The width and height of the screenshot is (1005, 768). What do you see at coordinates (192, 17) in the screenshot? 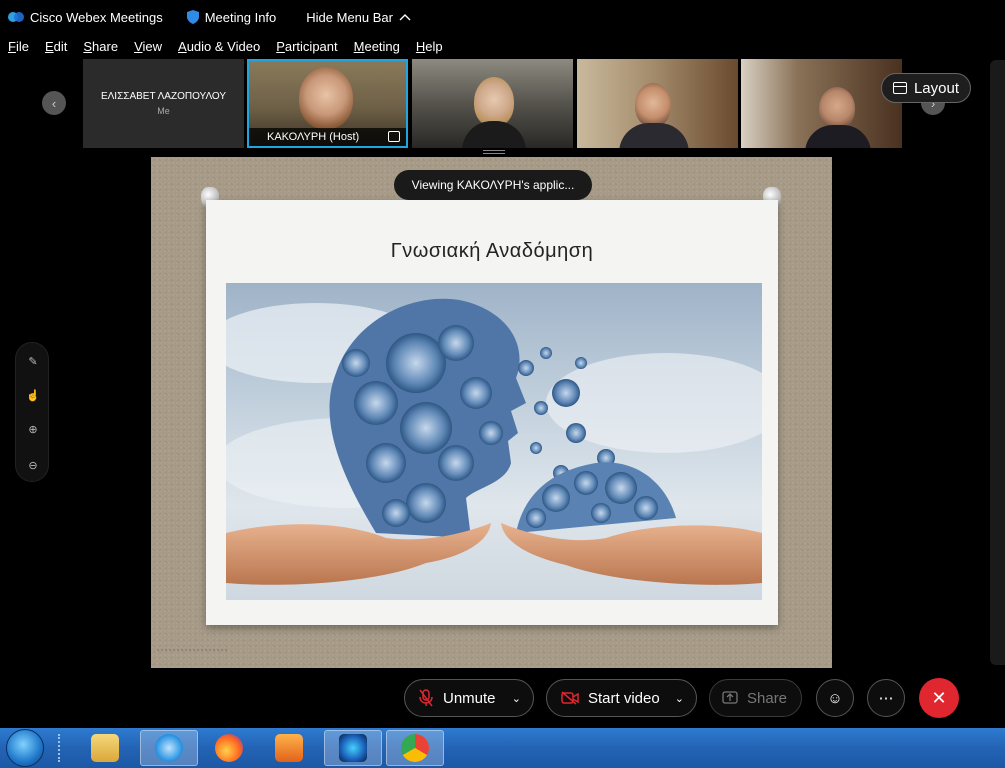
I see `shield-icon` at bounding box center [192, 17].